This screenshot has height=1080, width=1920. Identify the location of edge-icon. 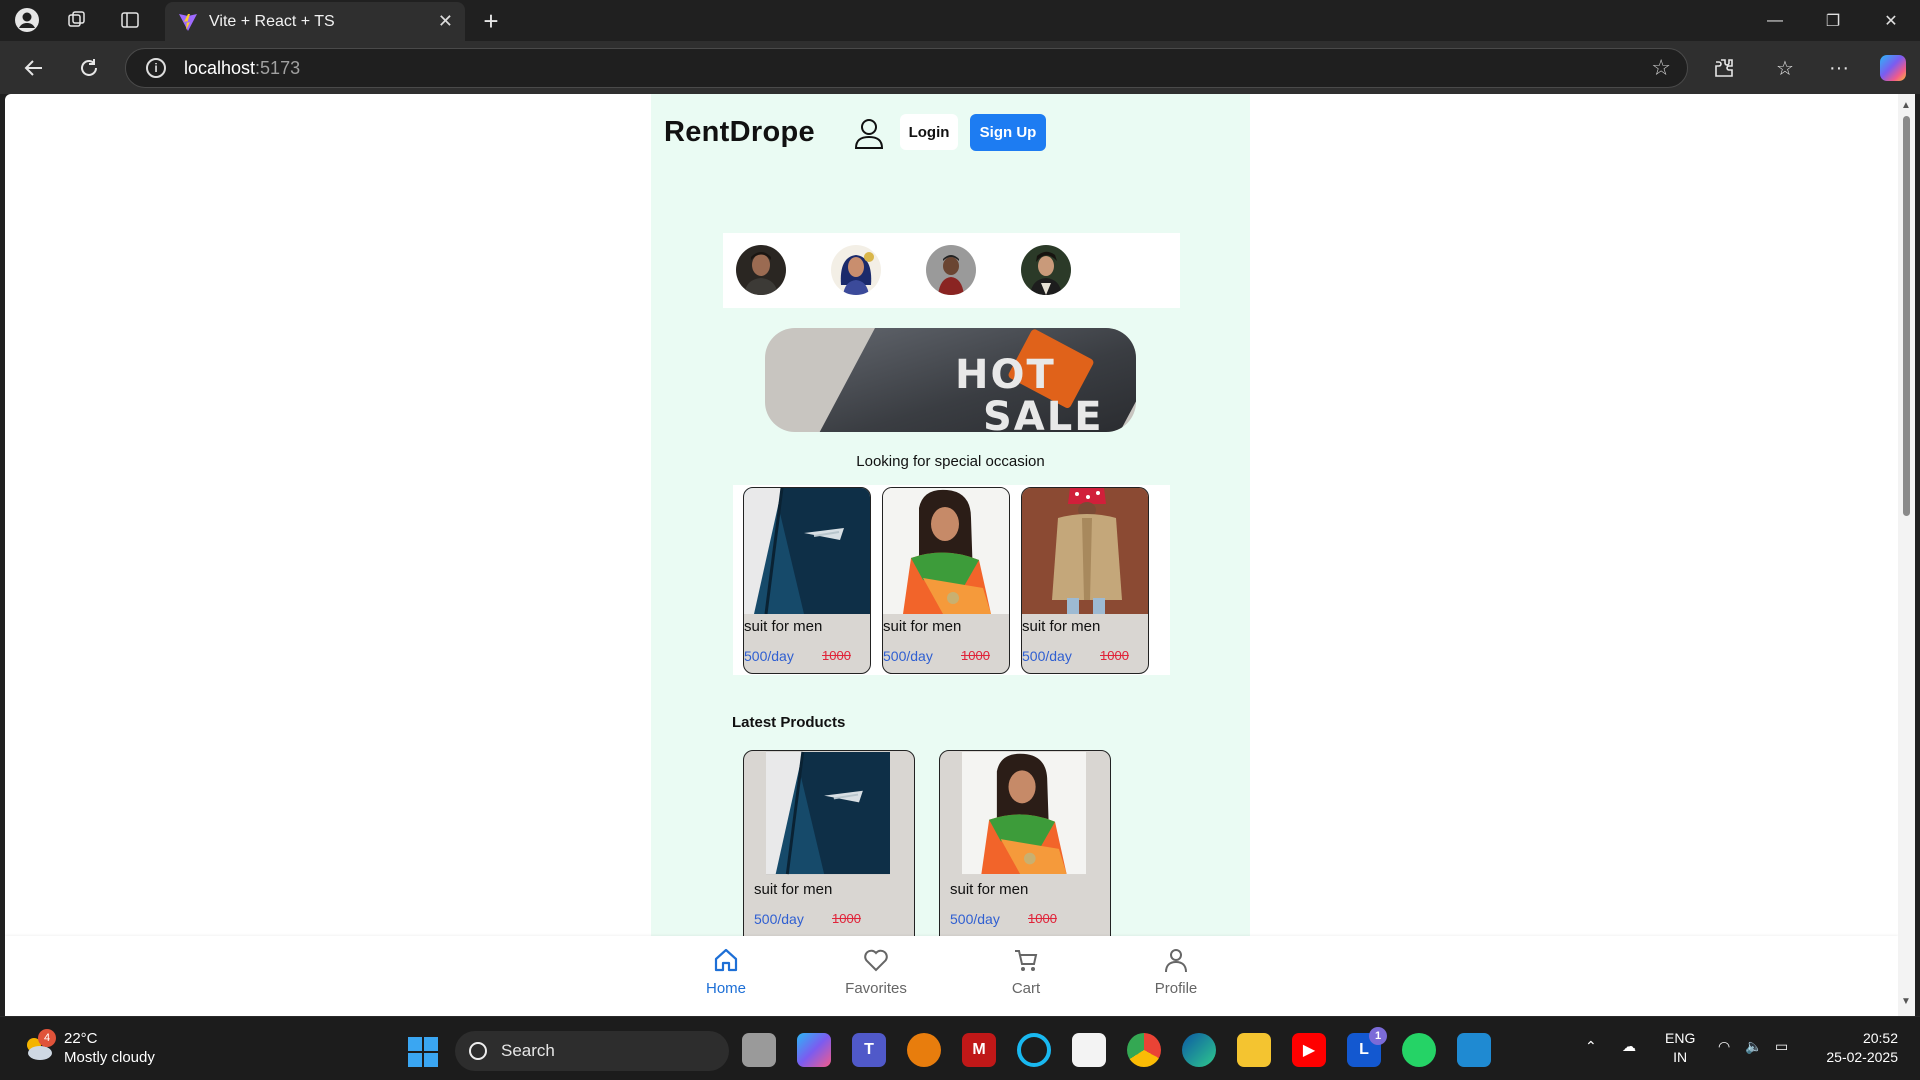
(1199, 1050).